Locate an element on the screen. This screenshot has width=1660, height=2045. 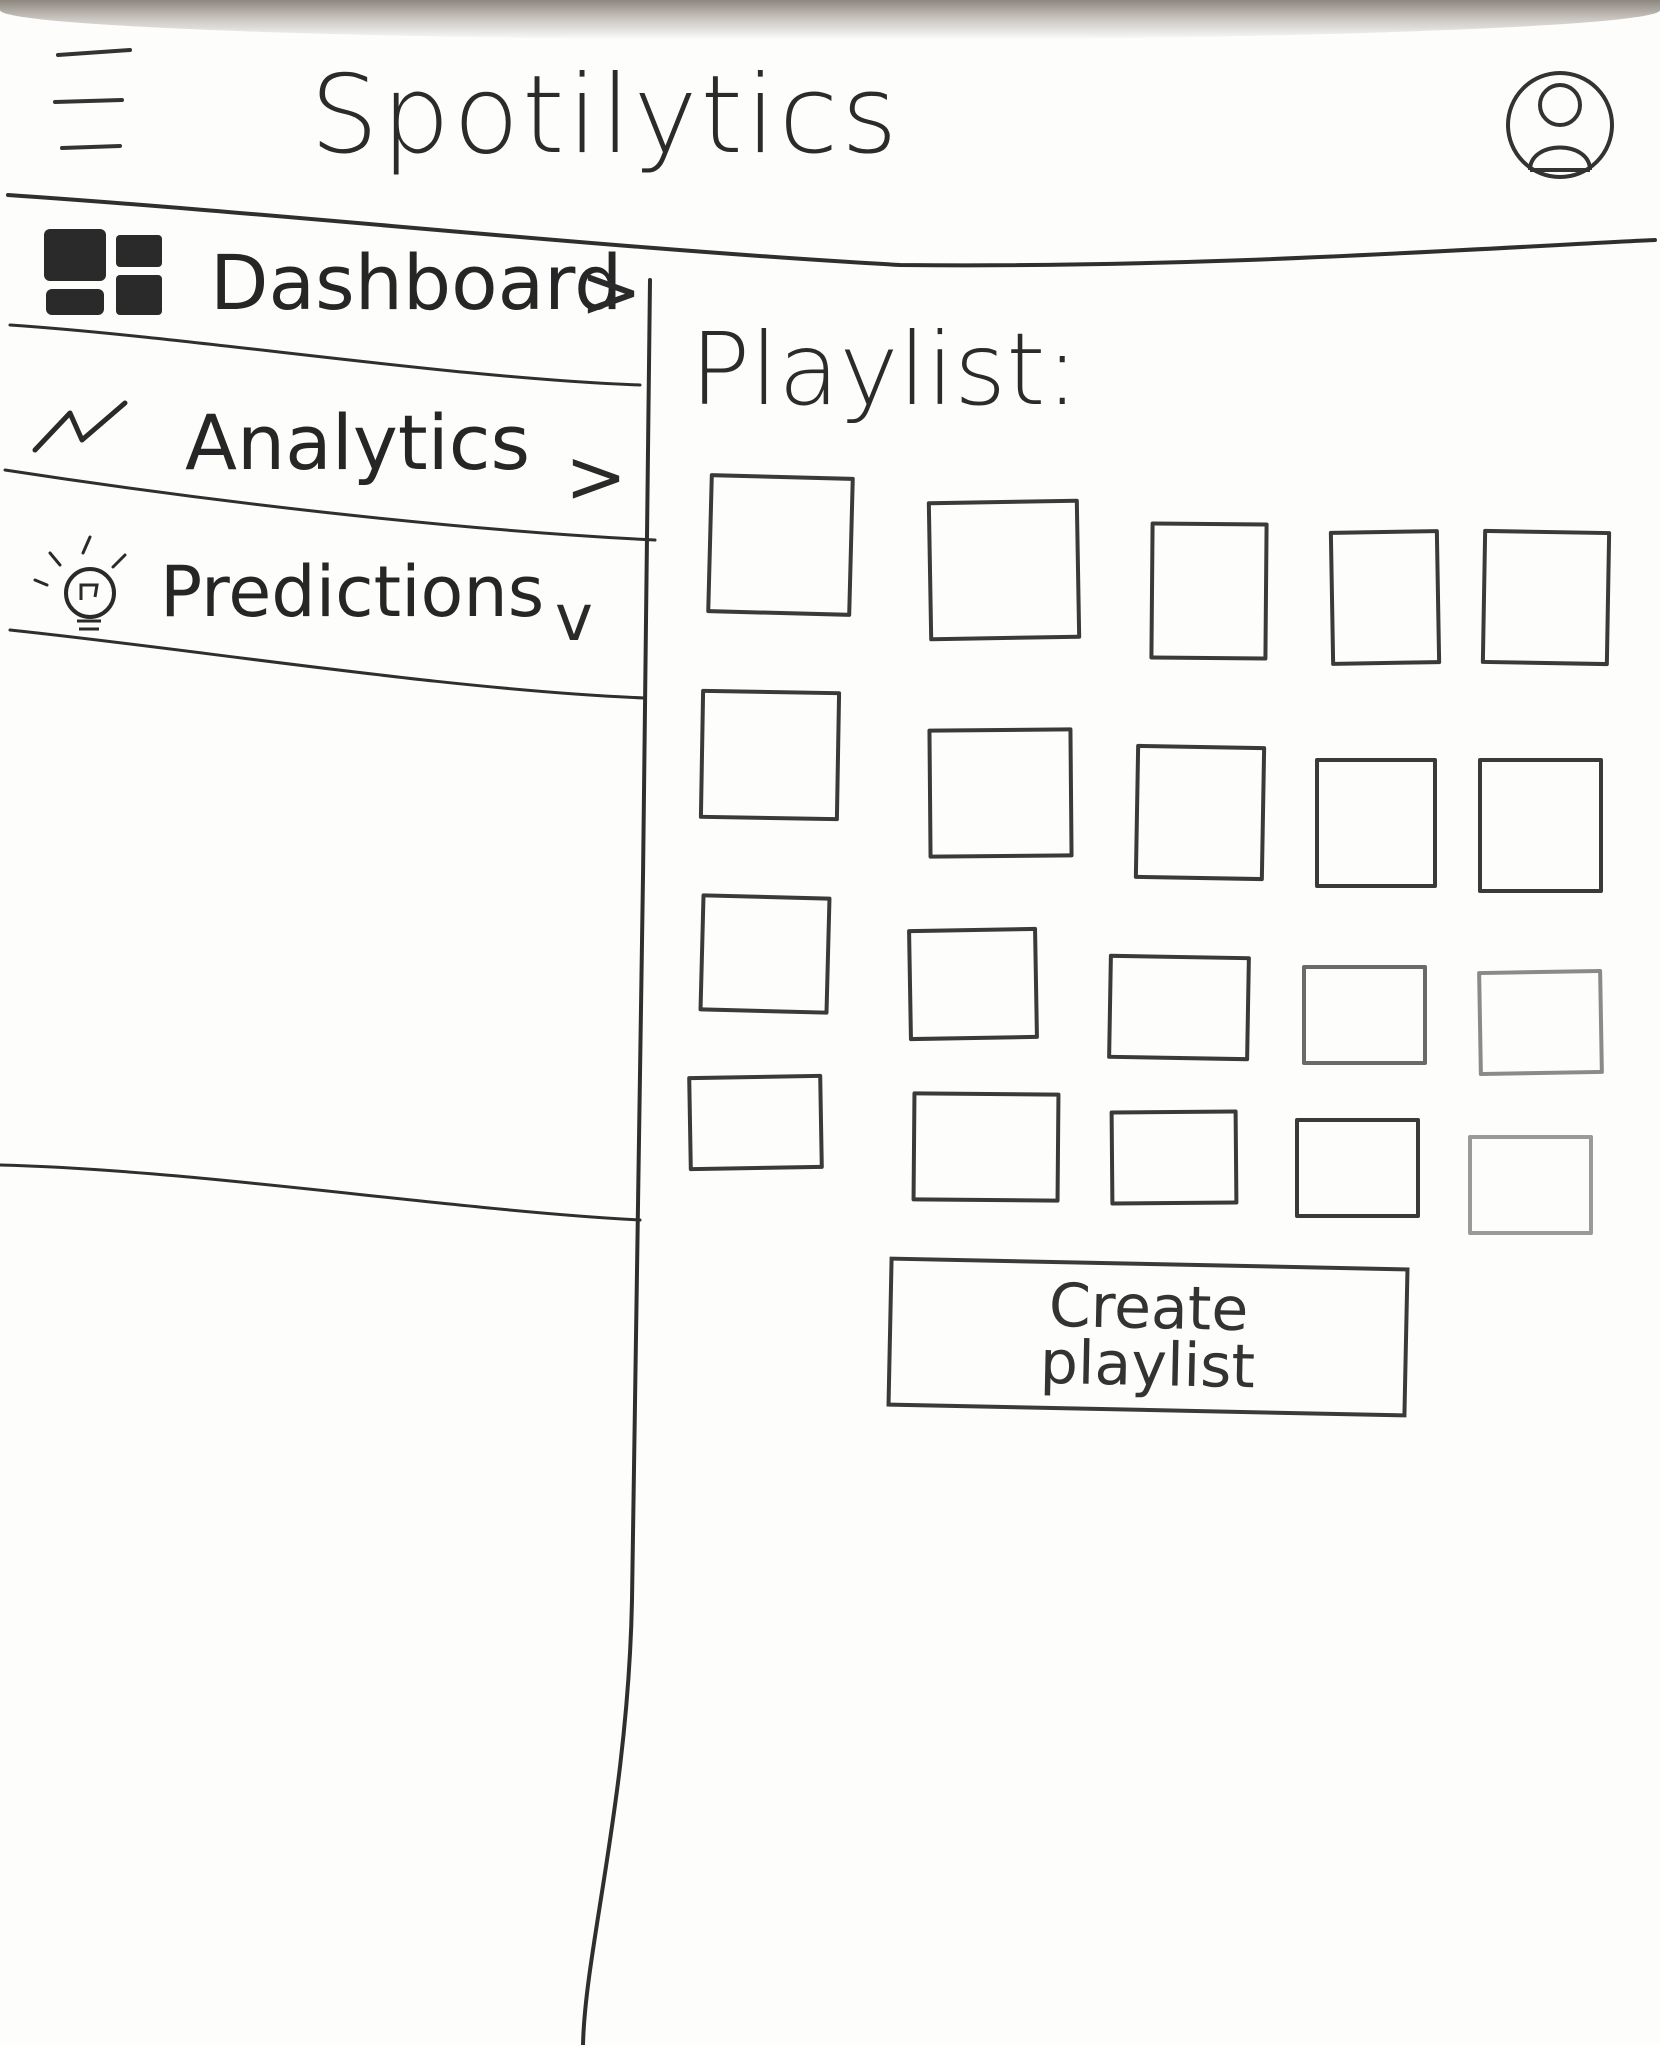
sidebar-item-dashboard: Dashboard > is located at coordinates (321, 280).